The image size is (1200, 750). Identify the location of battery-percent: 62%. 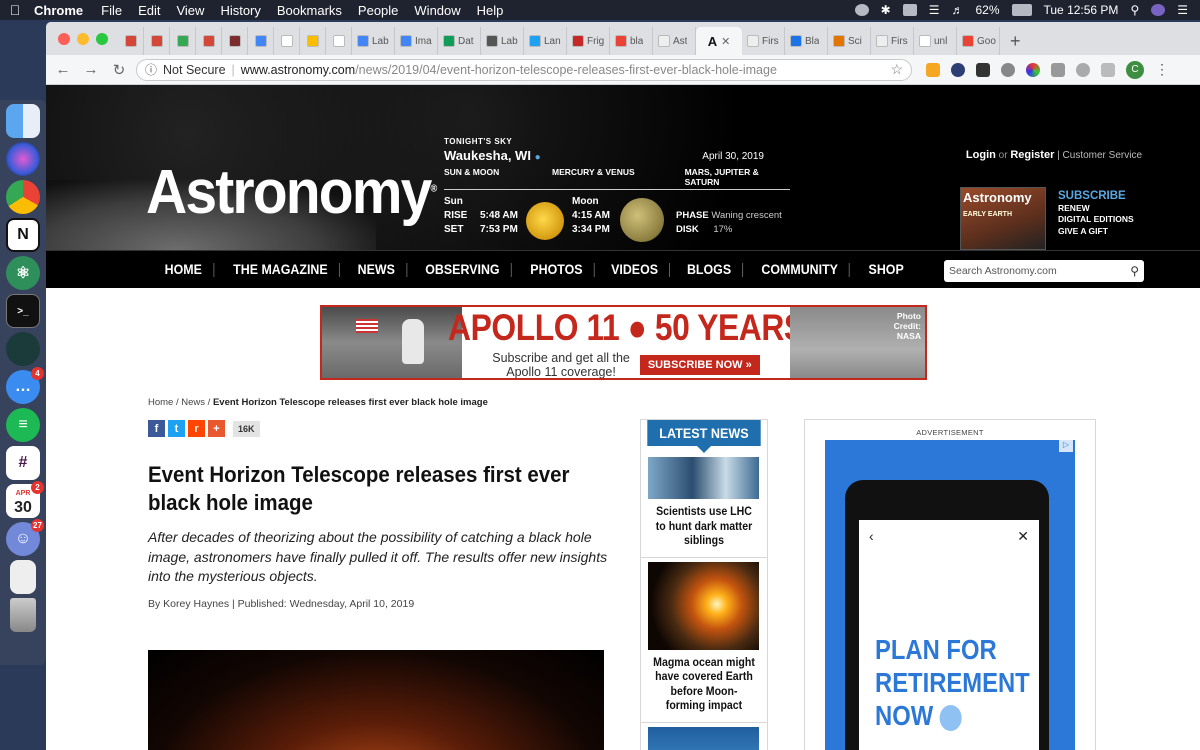
(987, 10).